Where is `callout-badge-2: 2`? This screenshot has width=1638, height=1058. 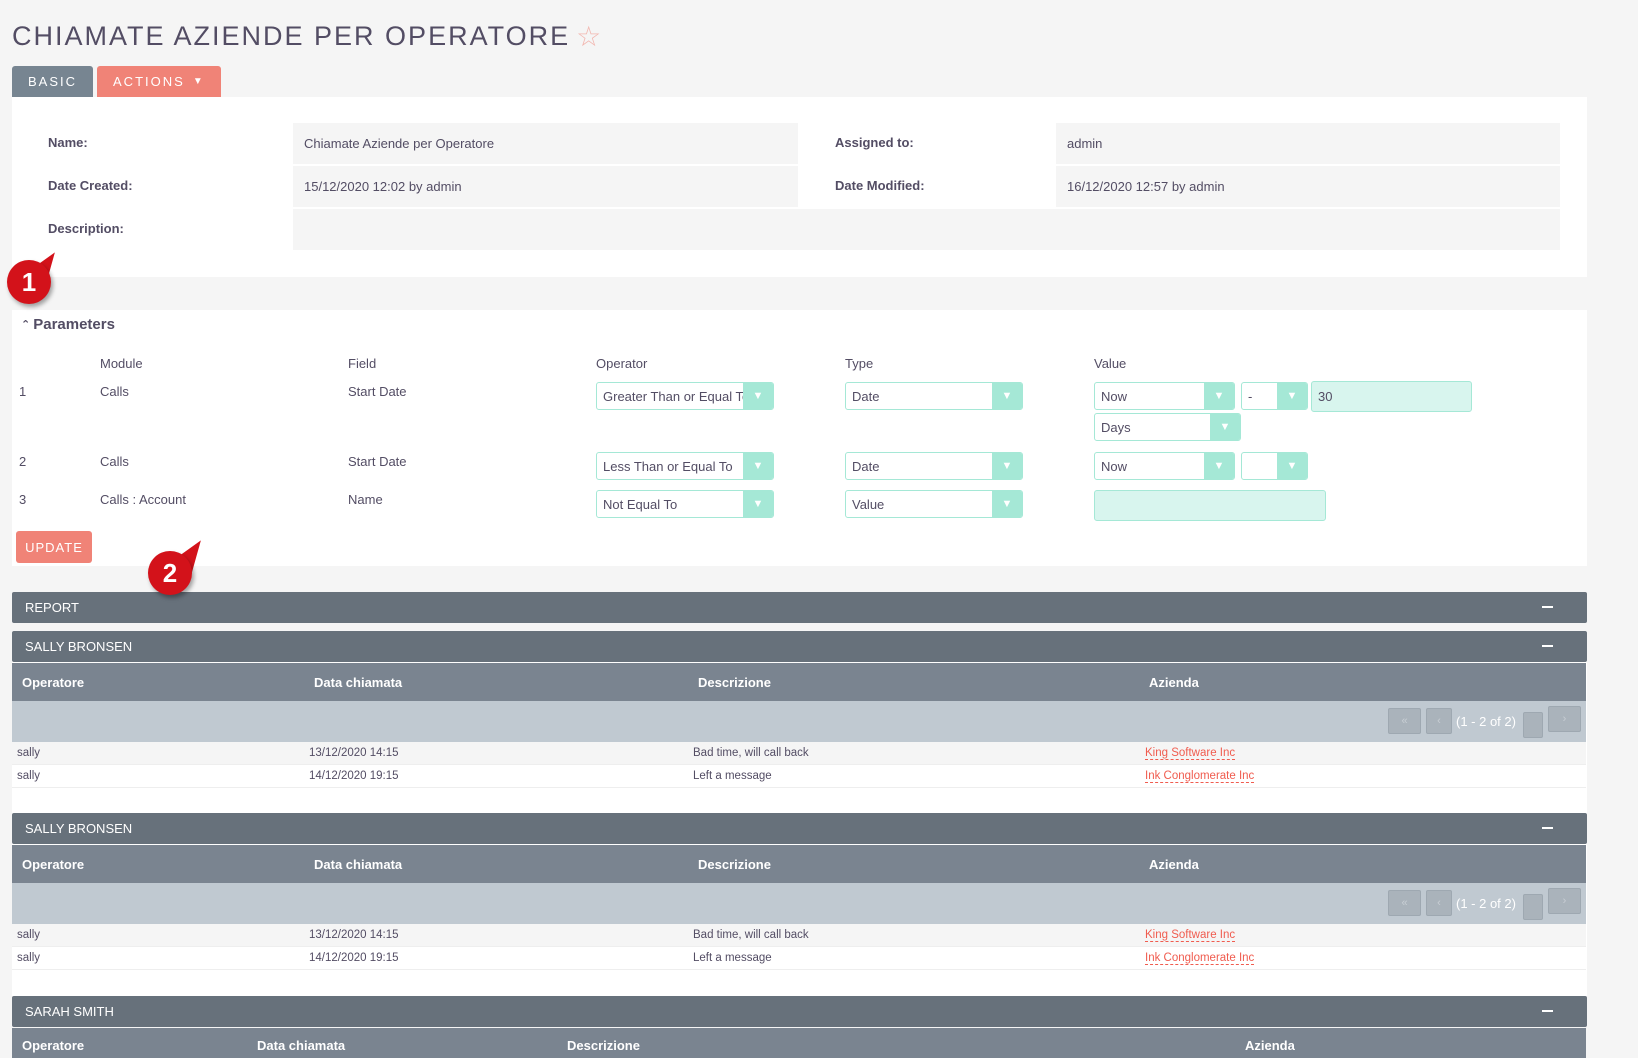
callout-badge-2: 2 is located at coordinates (170, 573).